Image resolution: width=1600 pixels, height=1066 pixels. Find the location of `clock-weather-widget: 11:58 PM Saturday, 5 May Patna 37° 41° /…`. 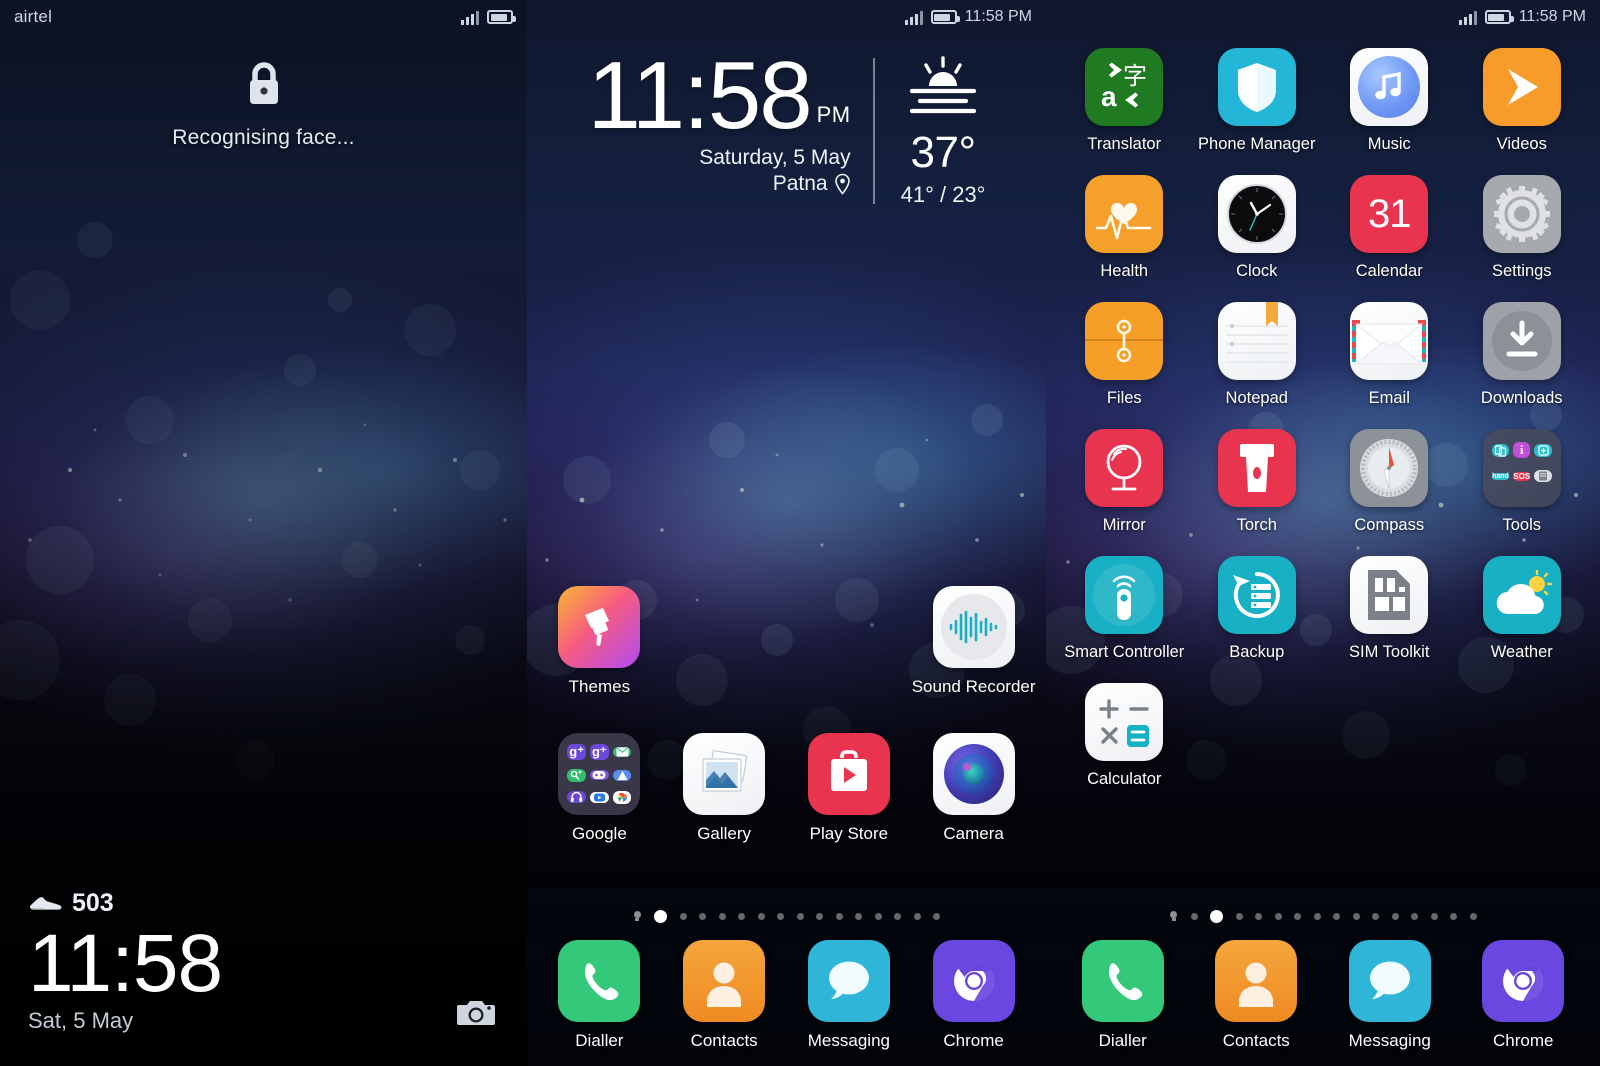

clock-weather-widget: 11:58 PM Saturday, 5 May Patna 37° 41° /… is located at coordinates (786, 127).